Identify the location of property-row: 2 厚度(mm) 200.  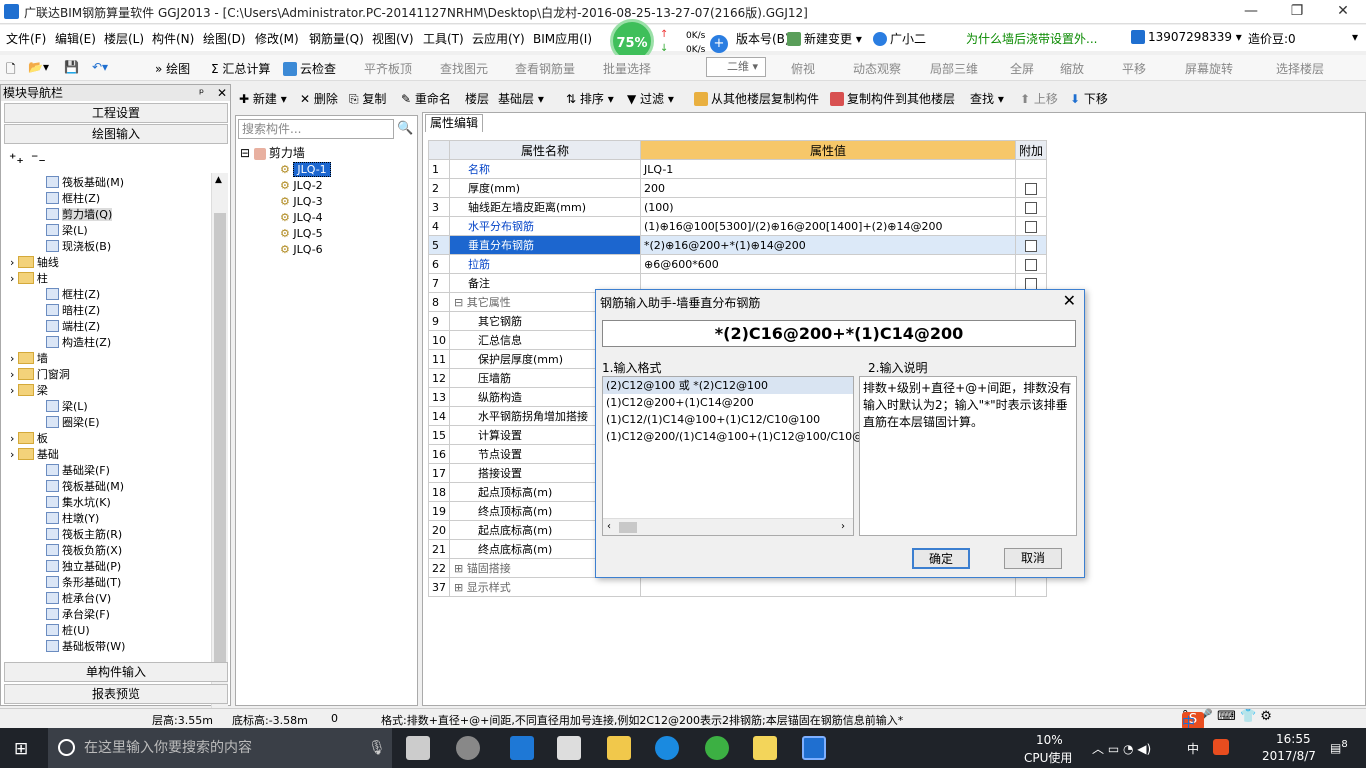
(738, 188).